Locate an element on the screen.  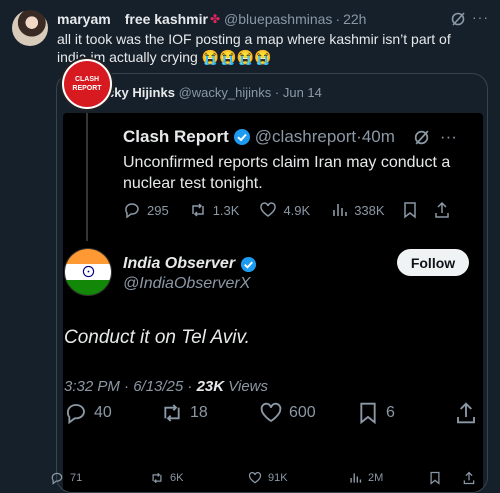
reply-button: 71 is located at coordinates (66, 478).